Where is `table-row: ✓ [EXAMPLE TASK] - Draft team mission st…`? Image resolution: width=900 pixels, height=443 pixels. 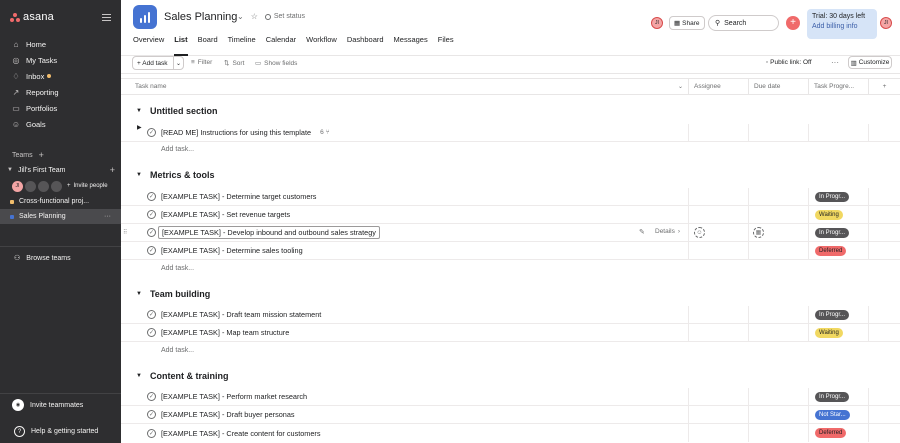 table-row: ✓ [EXAMPLE TASK] - Draft team mission st… is located at coordinates (510, 315).